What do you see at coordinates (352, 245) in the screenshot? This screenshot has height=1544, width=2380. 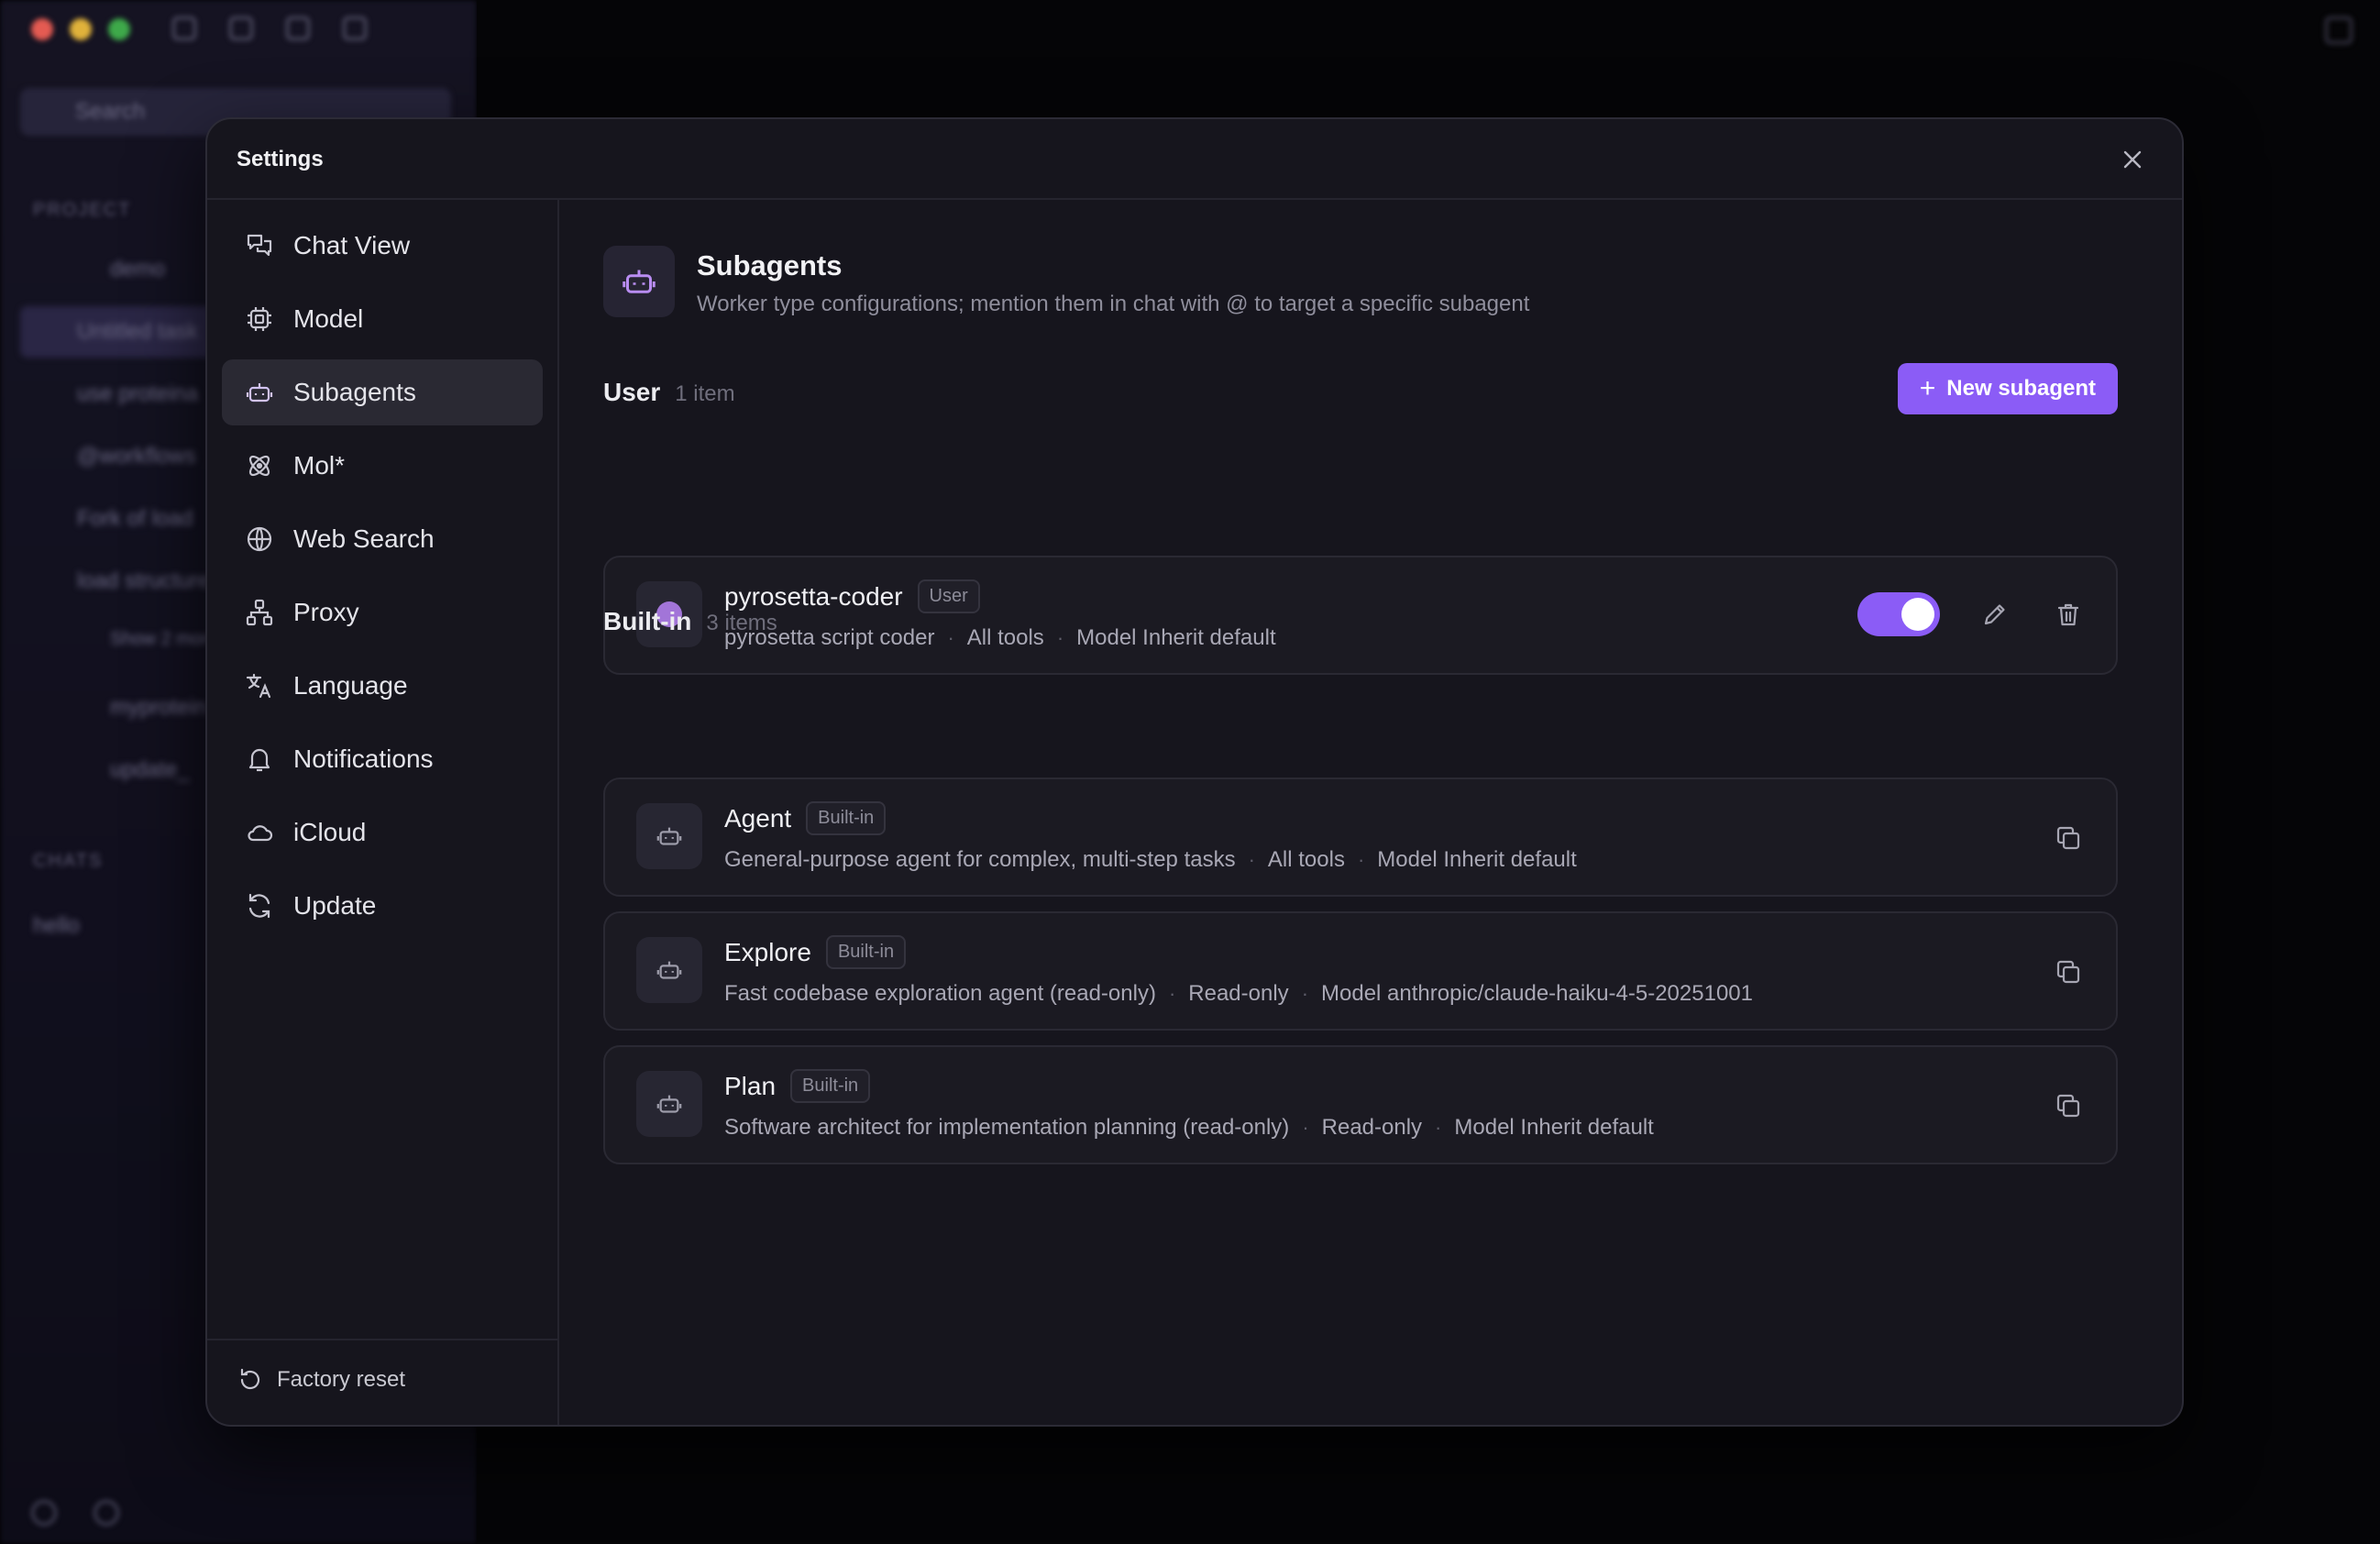 I see `nav-item-label: Chat View` at bounding box center [352, 245].